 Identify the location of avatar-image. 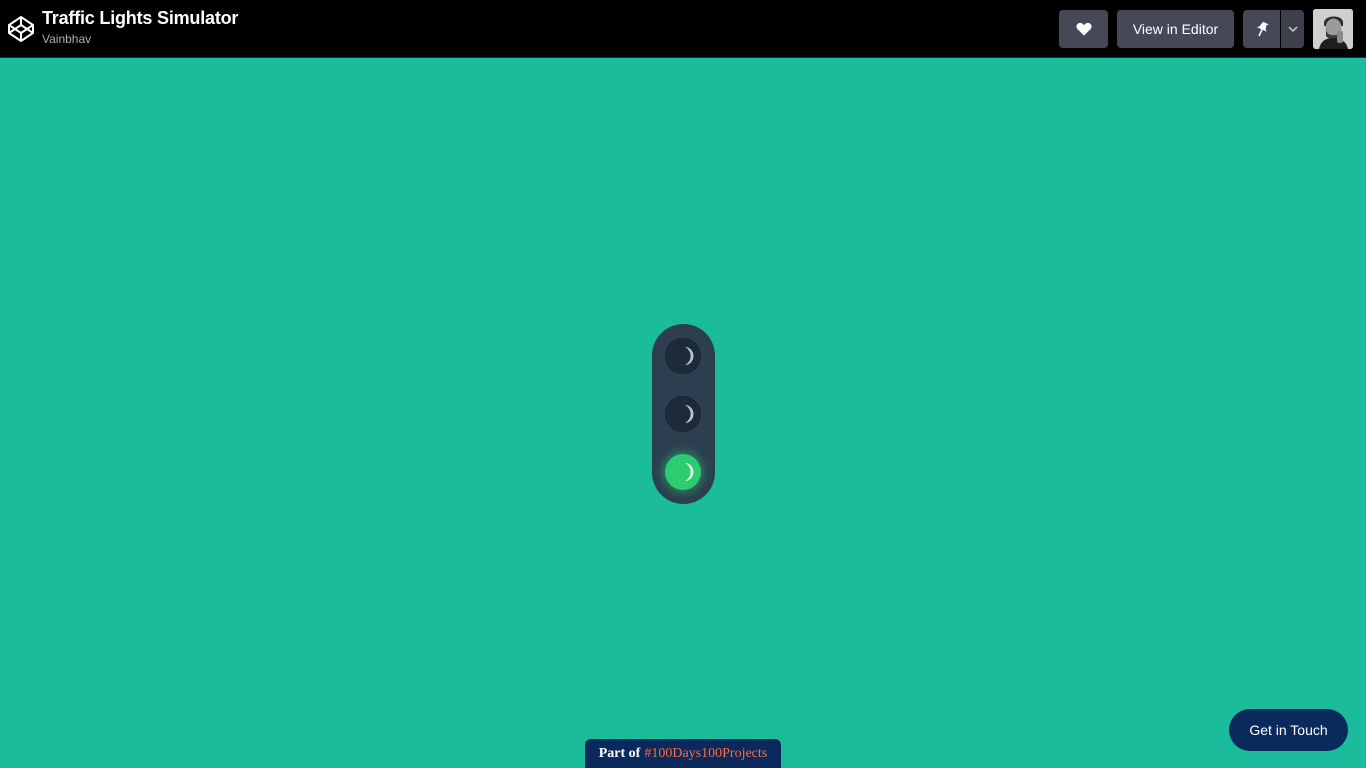
(1333, 29).